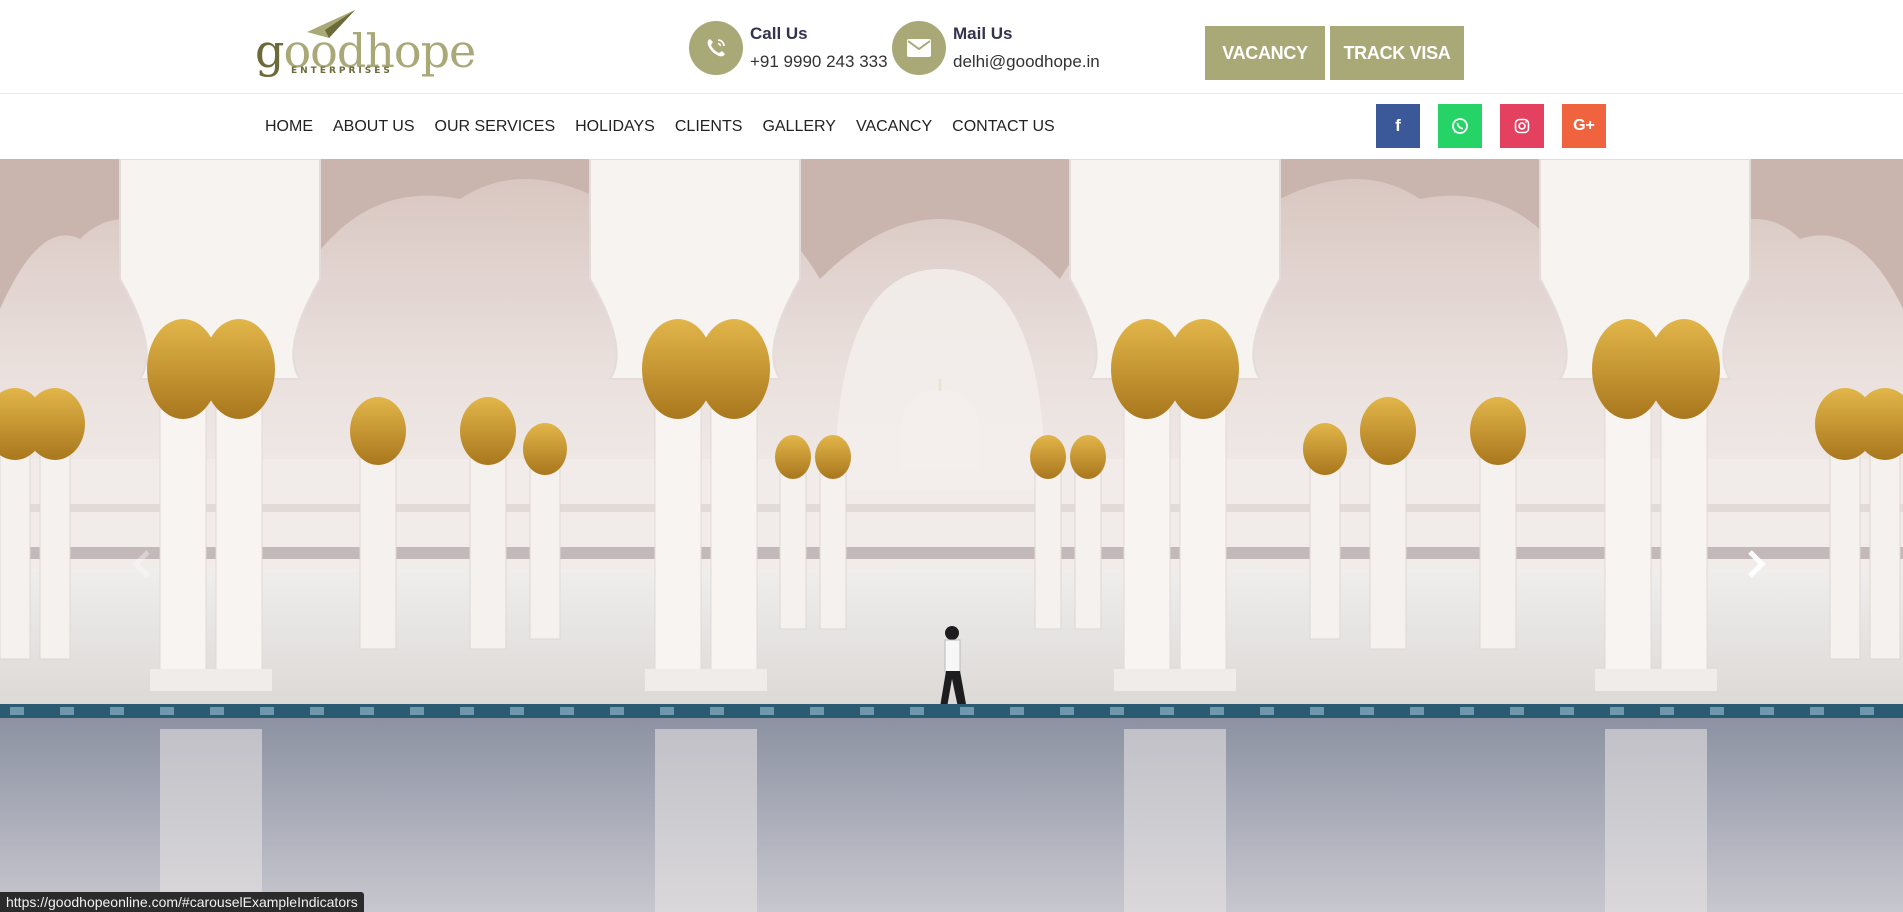  I want to click on facebook-icon: f, so click(1398, 126).